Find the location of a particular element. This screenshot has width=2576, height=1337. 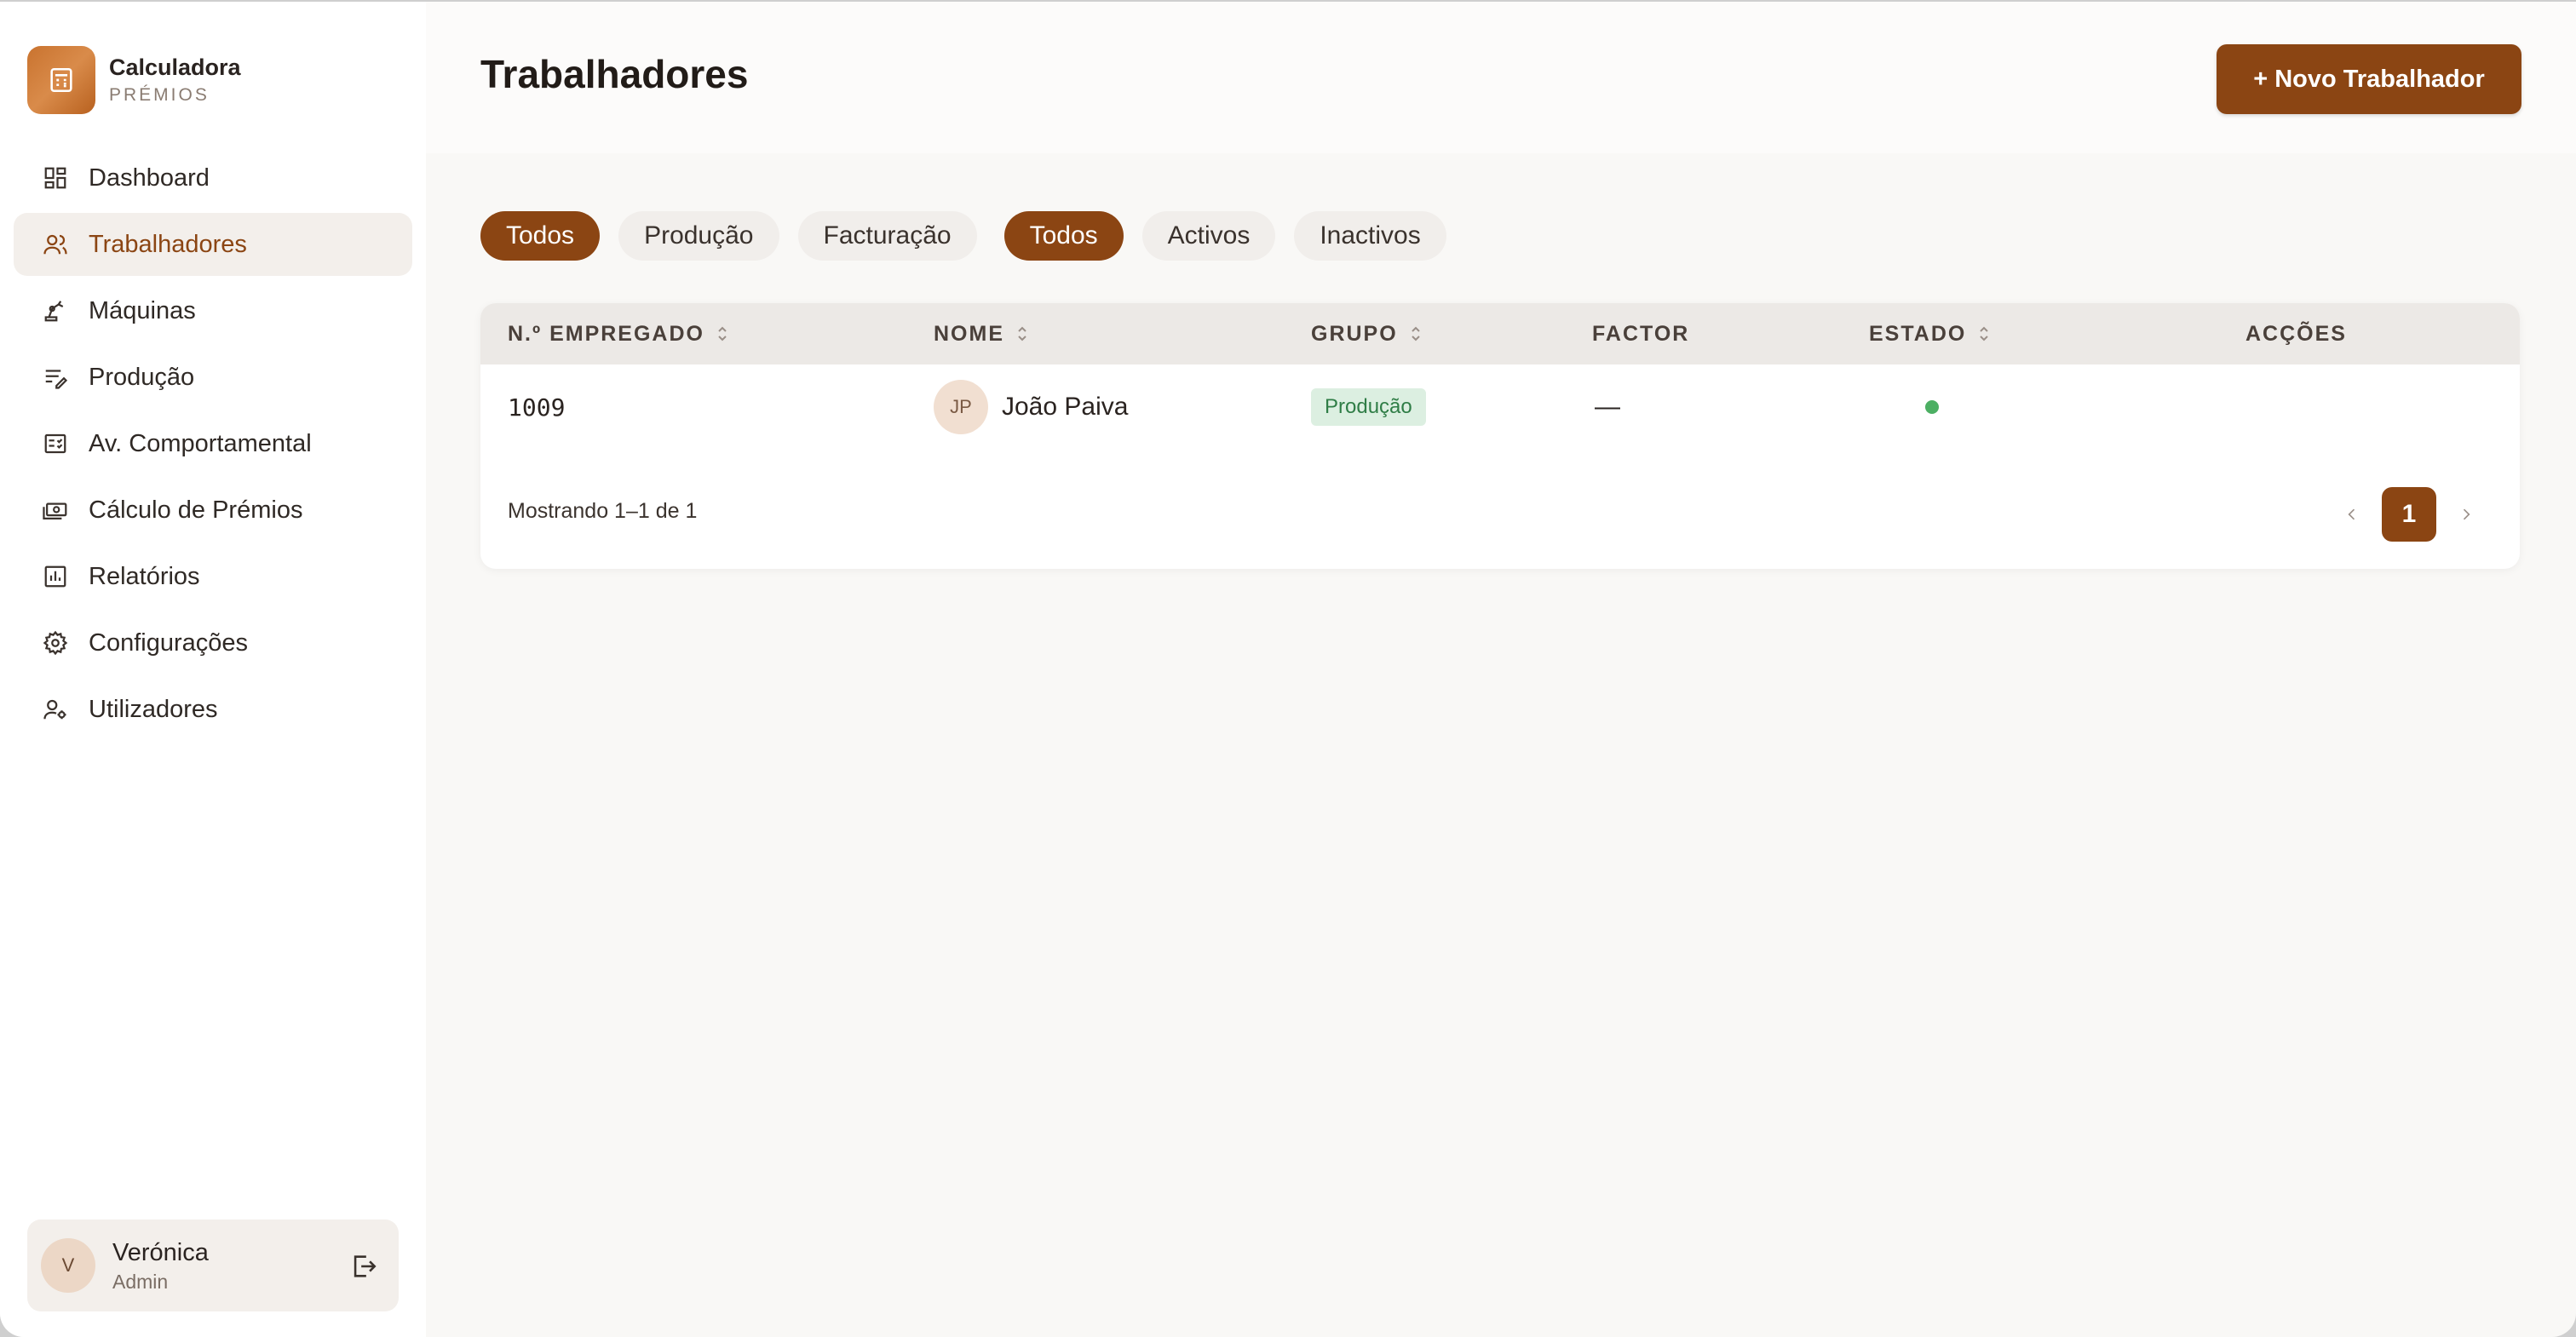

table-row: 1009 JP João Paiva Produção — is located at coordinates (1500, 407).